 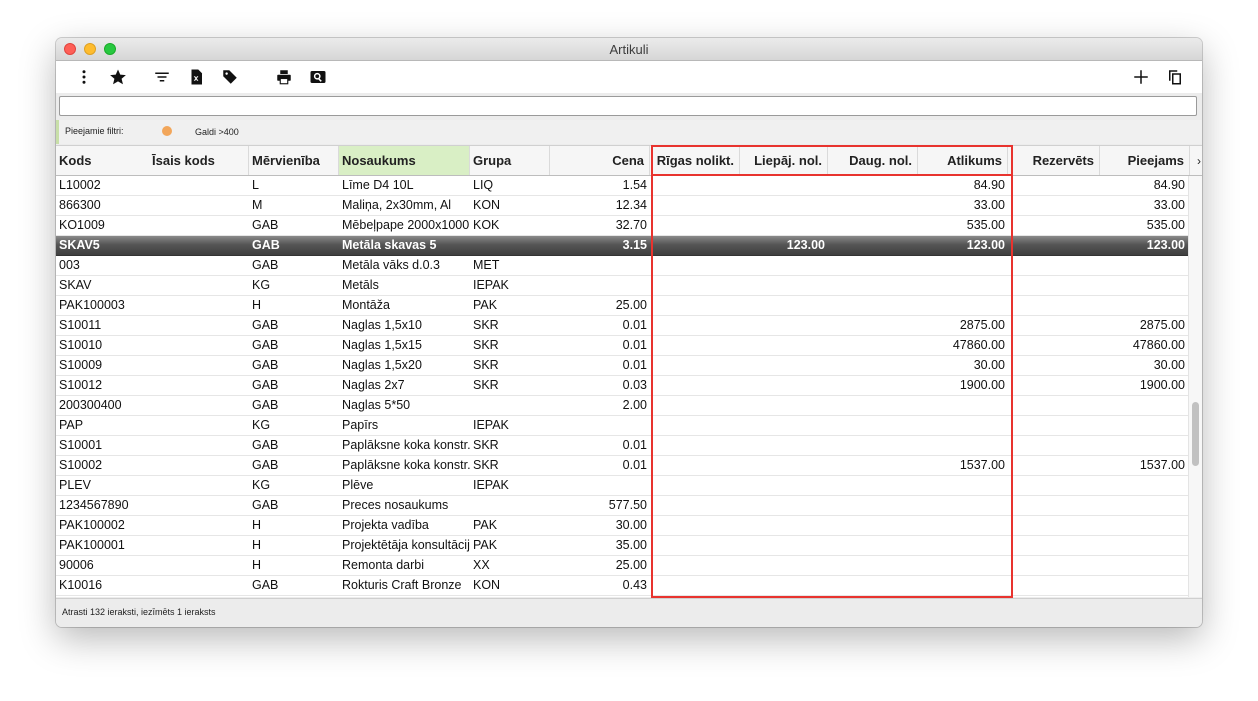 I want to click on table-row: 1234567890 GAB Preces nosaukums 577.50, so click(x=622, y=506).